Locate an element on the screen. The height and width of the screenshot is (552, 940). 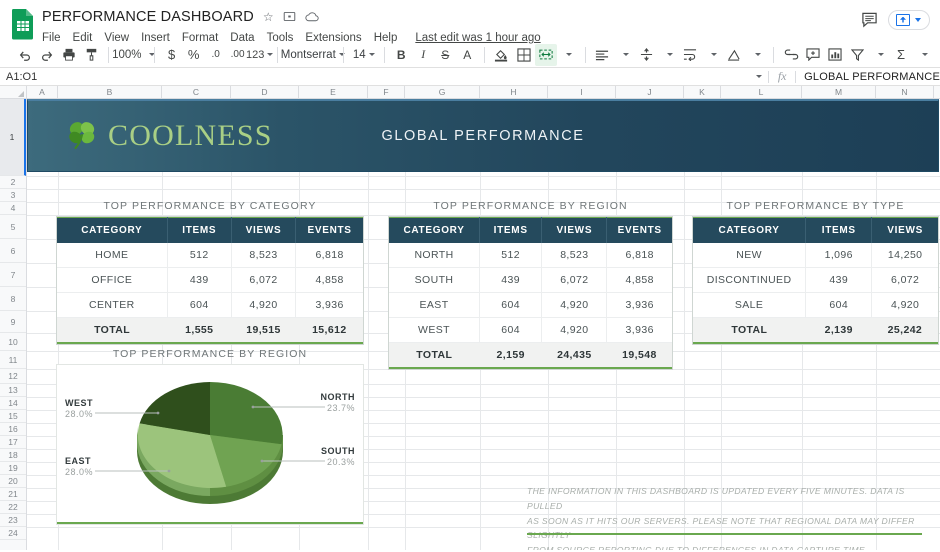
google-sheets-logo-icon is located at coordinates (23, 24).